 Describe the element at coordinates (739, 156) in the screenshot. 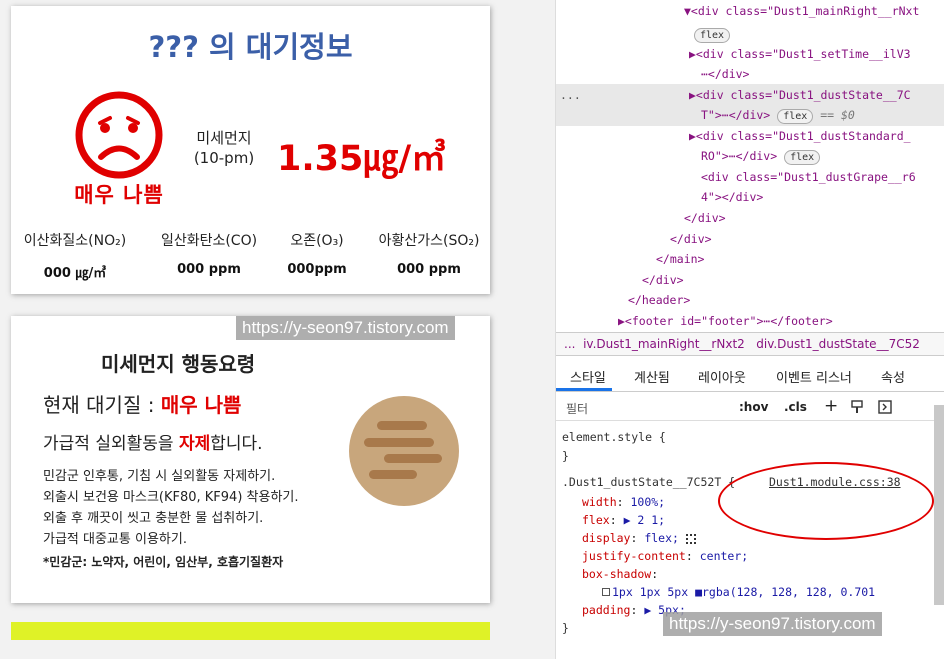

I see `dom-line: RO">⋯</div>` at that location.